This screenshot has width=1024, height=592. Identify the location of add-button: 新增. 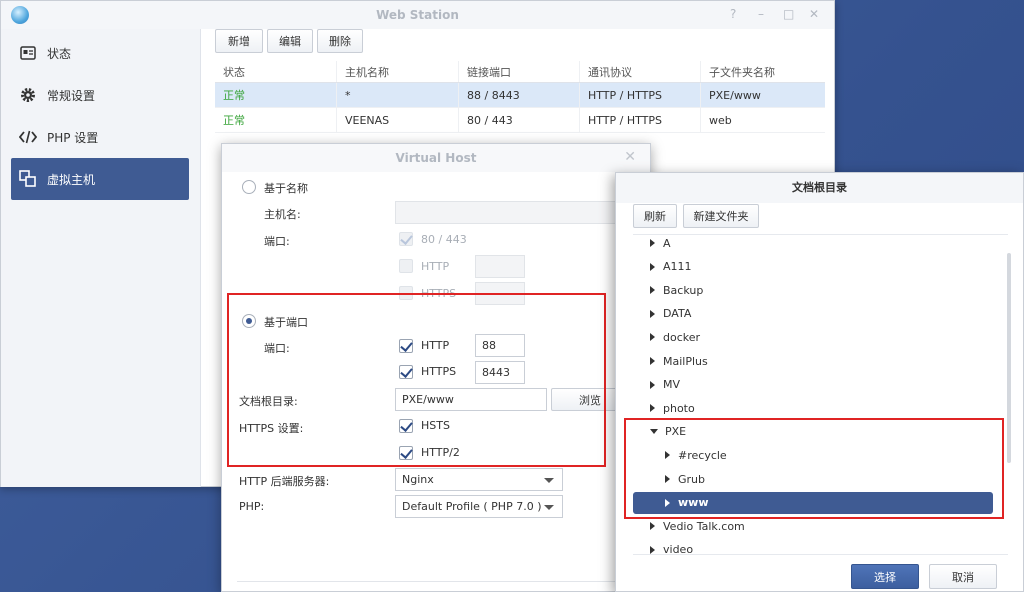
(239, 41).